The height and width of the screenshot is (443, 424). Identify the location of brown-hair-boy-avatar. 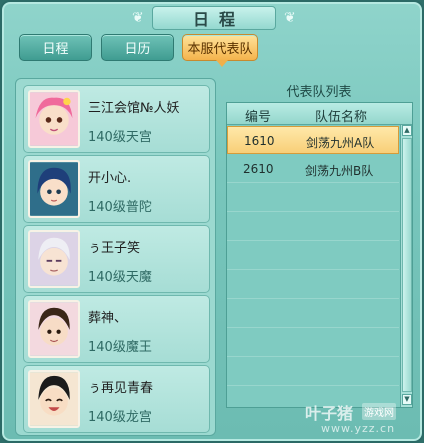
(54, 329).